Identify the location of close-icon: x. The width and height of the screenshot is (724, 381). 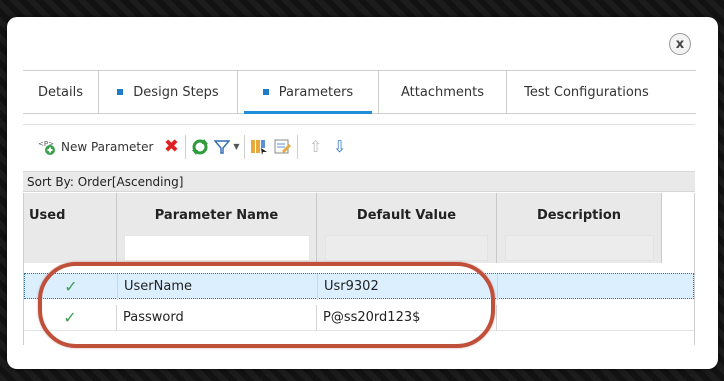
(680, 44).